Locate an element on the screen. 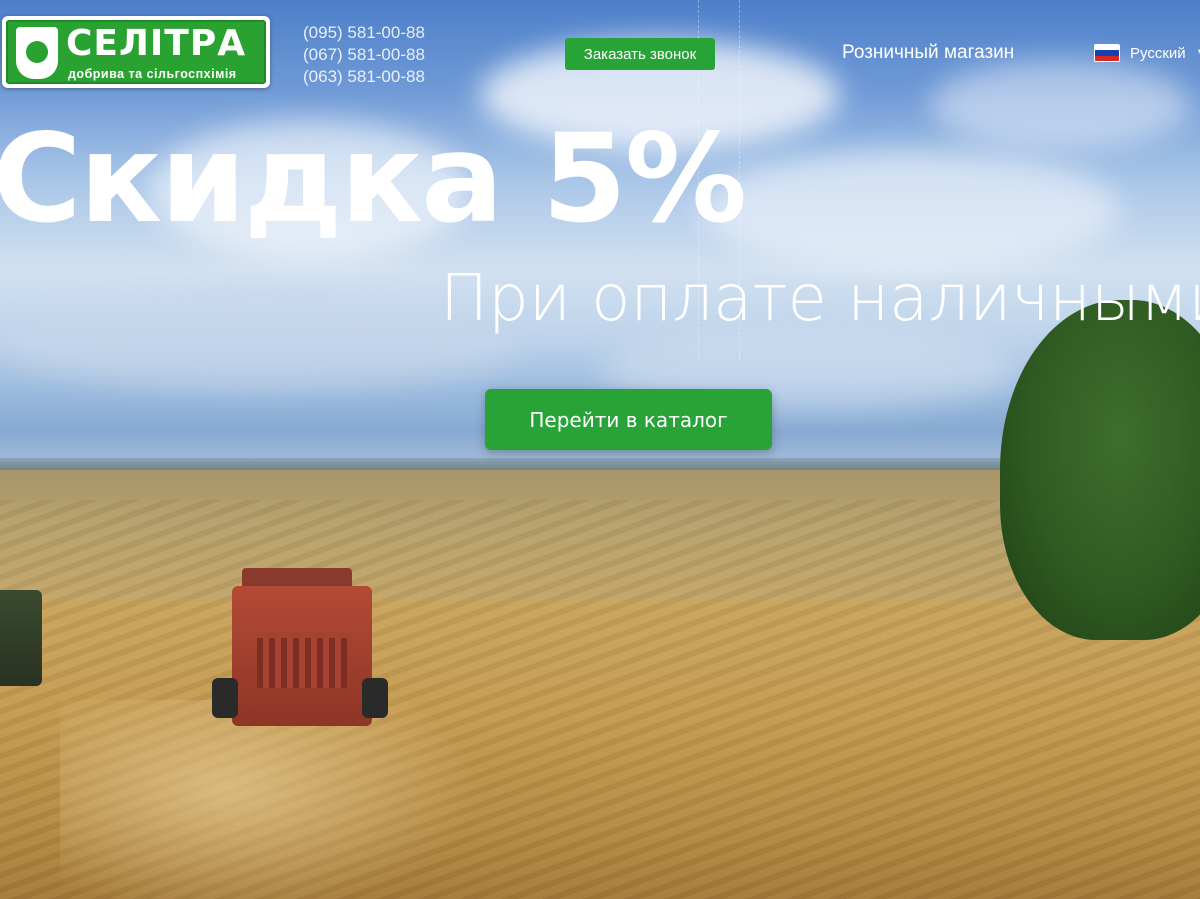 The width and height of the screenshot is (1200, 899). hero-subheadline: При оплате наличными is located at coordinates (820, 299).